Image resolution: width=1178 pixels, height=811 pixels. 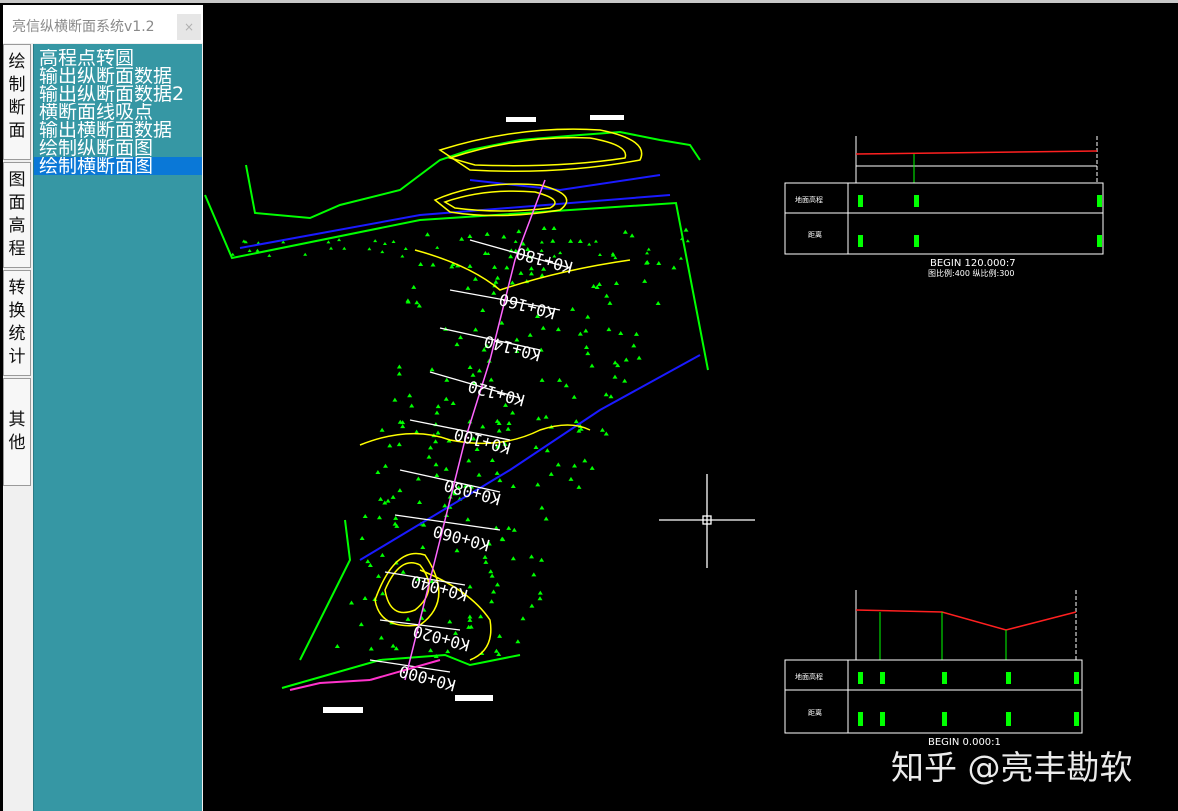 I want to click on station-label: K0+060, so click(x=461, y=538).